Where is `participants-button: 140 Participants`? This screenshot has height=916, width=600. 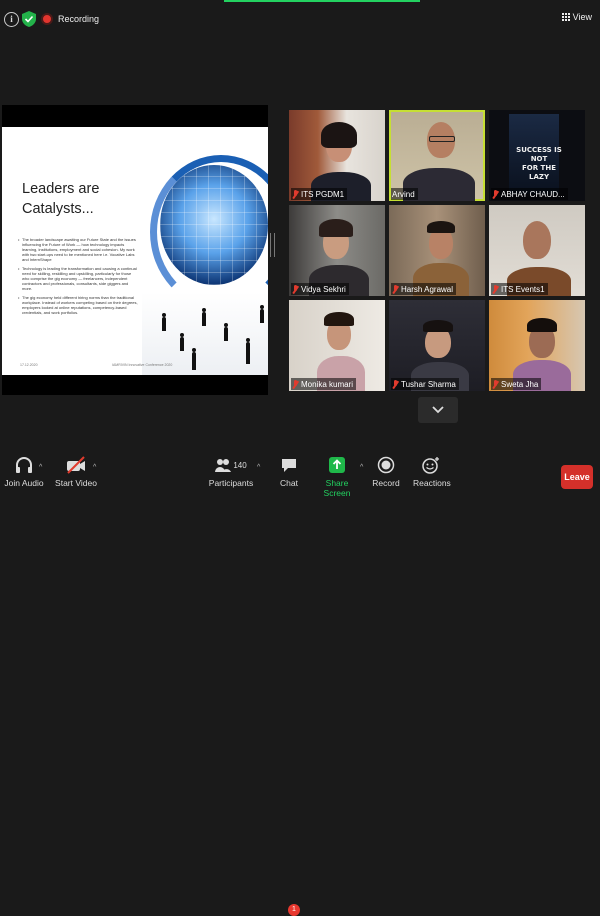
participants-button: 140 Participants is located at coordinates (231, 470).